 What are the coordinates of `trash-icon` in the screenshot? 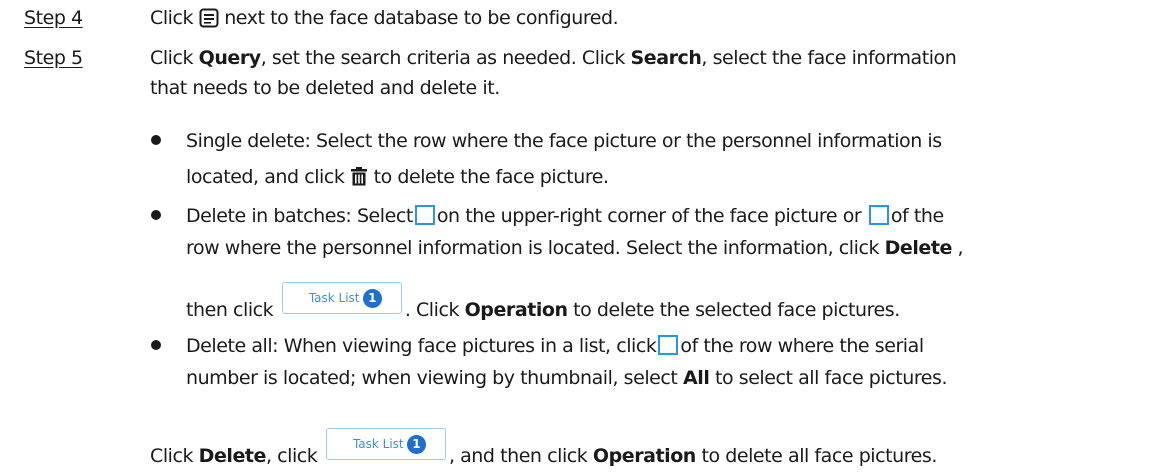 It's located at (359, 181).